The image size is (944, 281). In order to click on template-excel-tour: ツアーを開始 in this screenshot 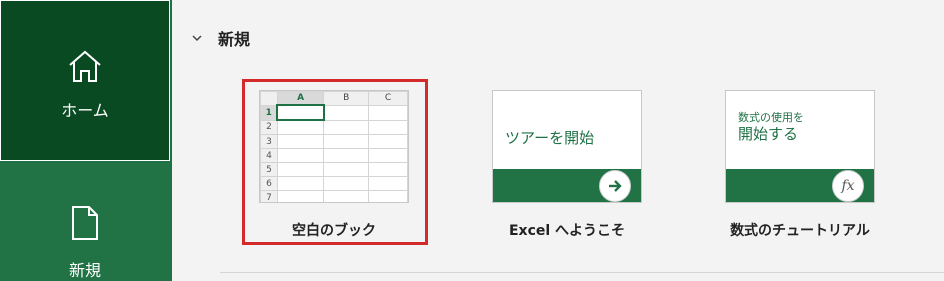, I will do `click(567, 146)`.